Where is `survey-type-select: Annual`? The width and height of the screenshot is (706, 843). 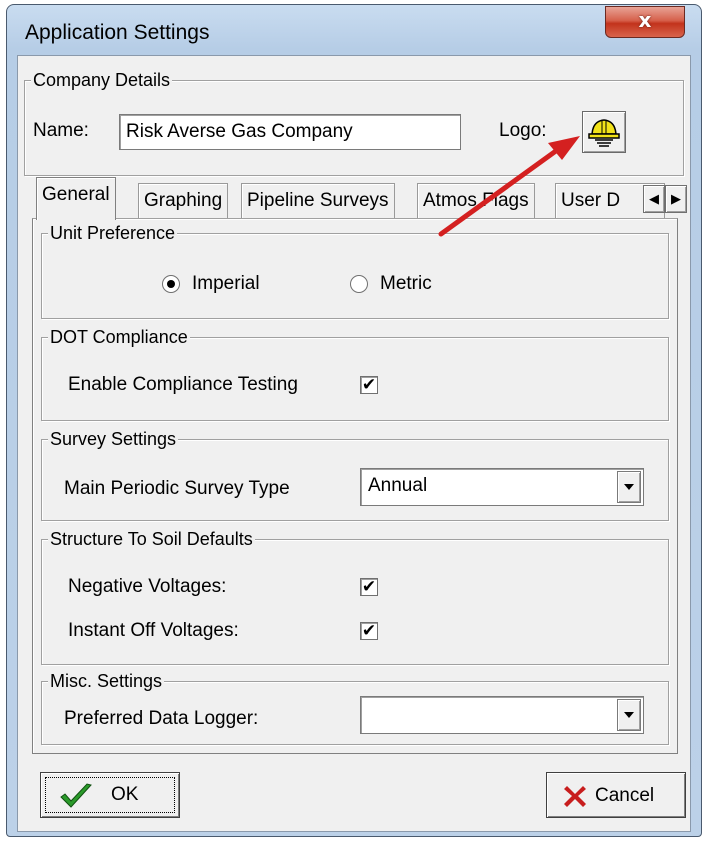
survey-type-select: Annual is located at coordinates (502, 487).